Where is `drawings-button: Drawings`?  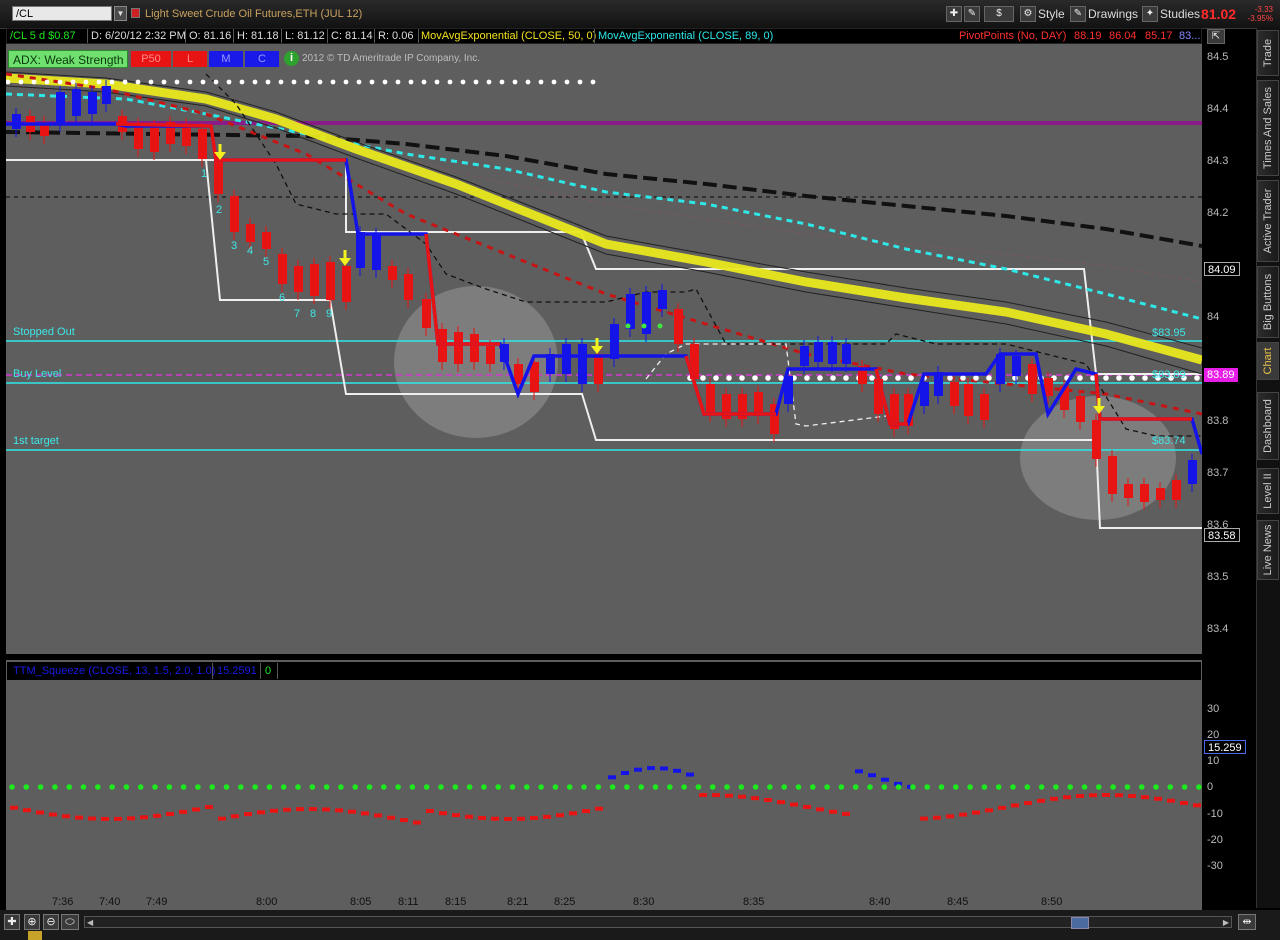
drawings-button: Drawings is located at coordinates (1113, 14).